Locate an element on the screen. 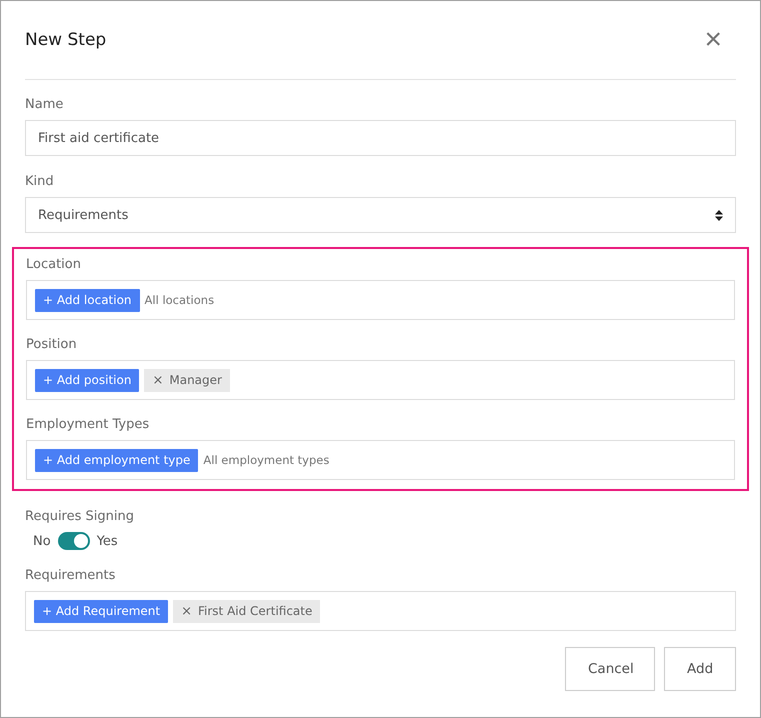  add-button: + Add location is located at coordinates (87, 300).